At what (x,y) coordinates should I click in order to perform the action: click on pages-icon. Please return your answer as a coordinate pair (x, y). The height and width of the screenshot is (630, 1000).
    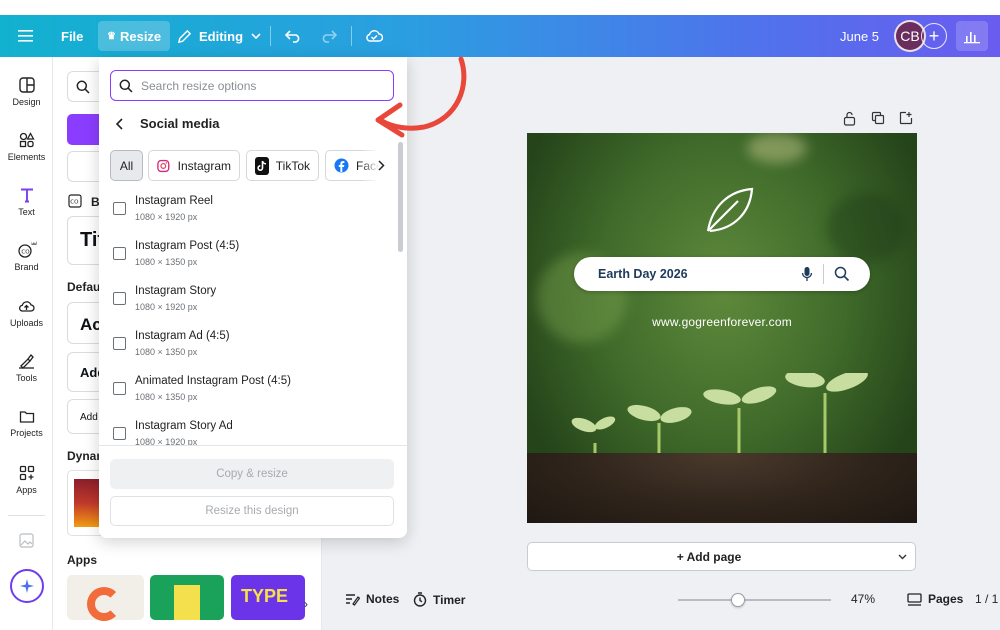
    Looking at the image, I should click on (914, 599).